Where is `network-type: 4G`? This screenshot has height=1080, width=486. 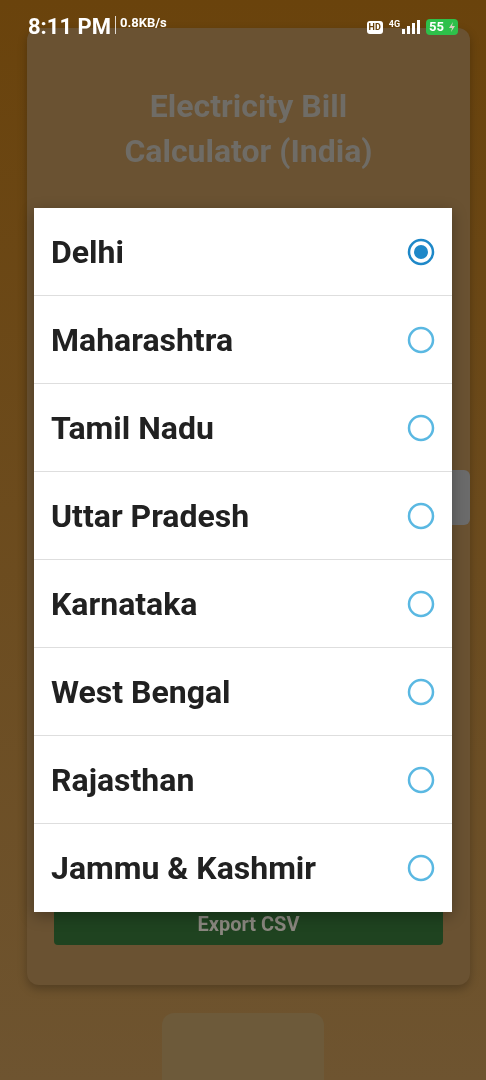 network-type: 4G is located at coordinates (394, 24).